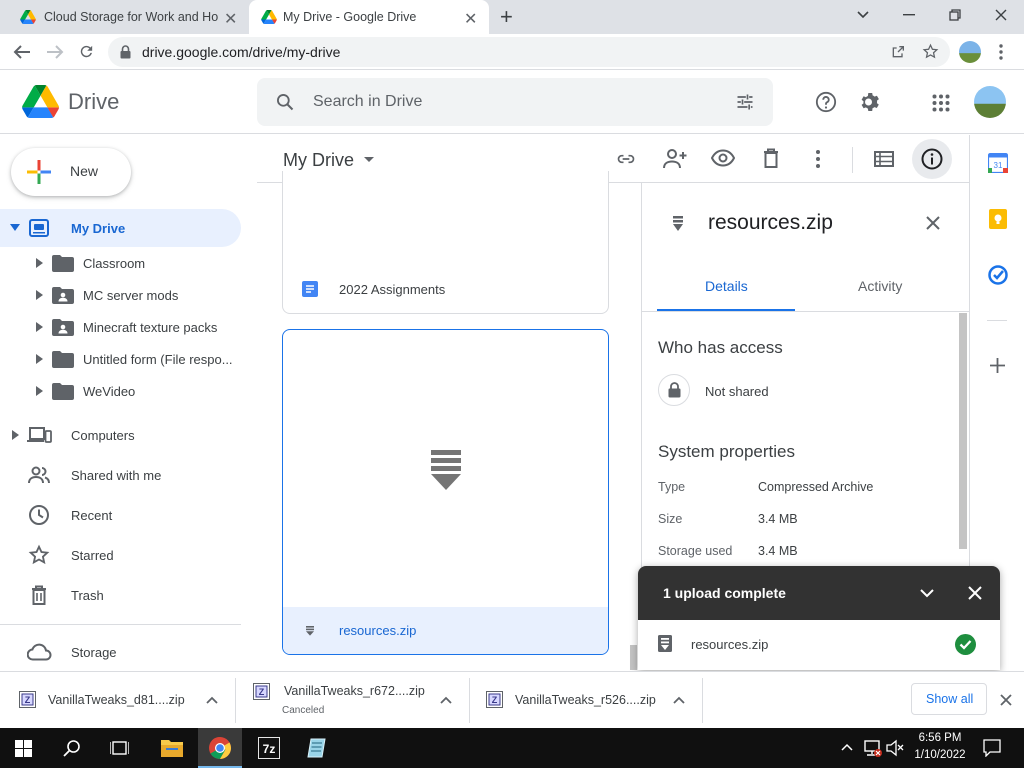 This screenshot has height=768, width=1024. I want to click on new-button: New, so click(71, 172).